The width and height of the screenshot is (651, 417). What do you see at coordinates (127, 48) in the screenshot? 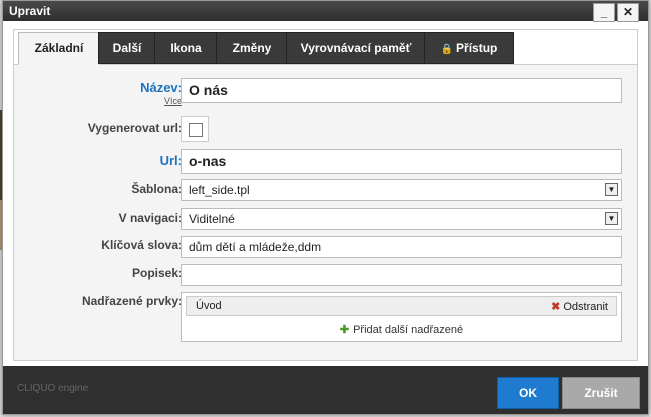
I see `tab-dalsi: Další` at bounding box center [127, 48].